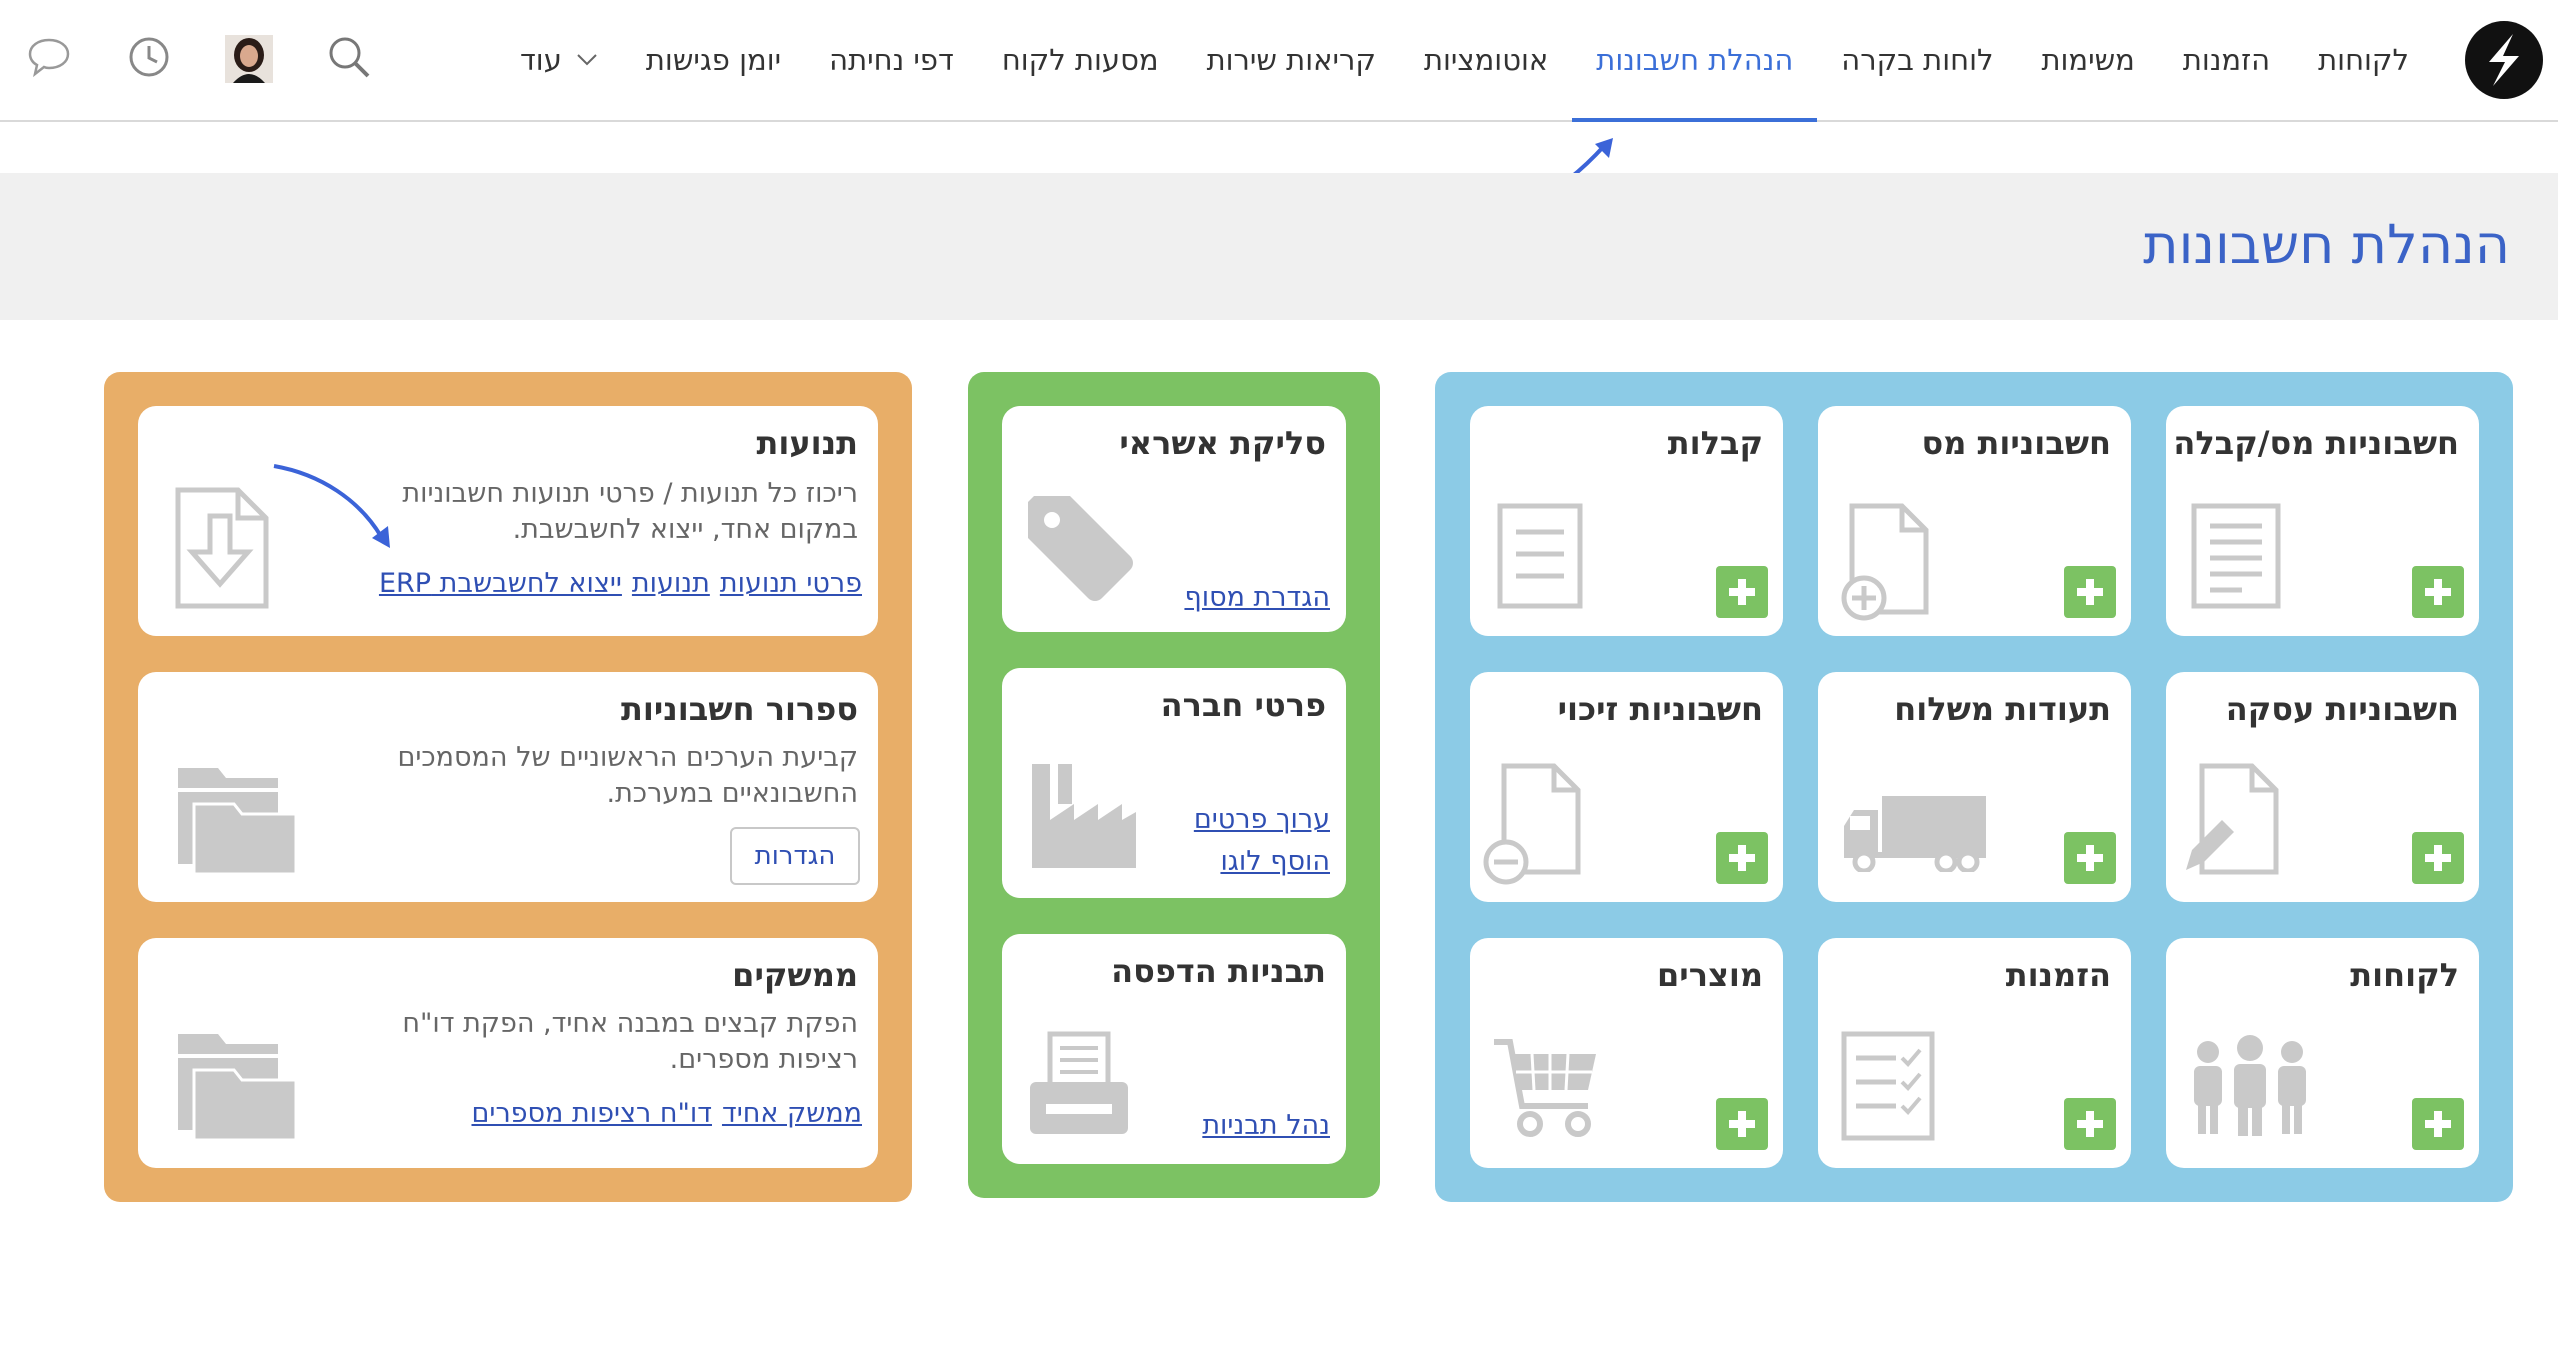 This screenshot has height=1368, width=2558. What do you see at coordinates (2002, 709) in the screenshot?
I see `card-title: תעודות משלוח` at bounding box center [2002, 709].